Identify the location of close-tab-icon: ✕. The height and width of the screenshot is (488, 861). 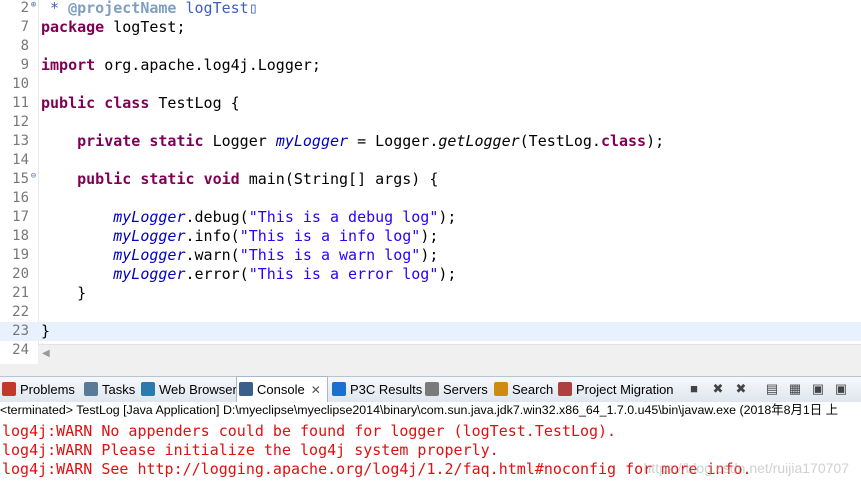
(316, 390).